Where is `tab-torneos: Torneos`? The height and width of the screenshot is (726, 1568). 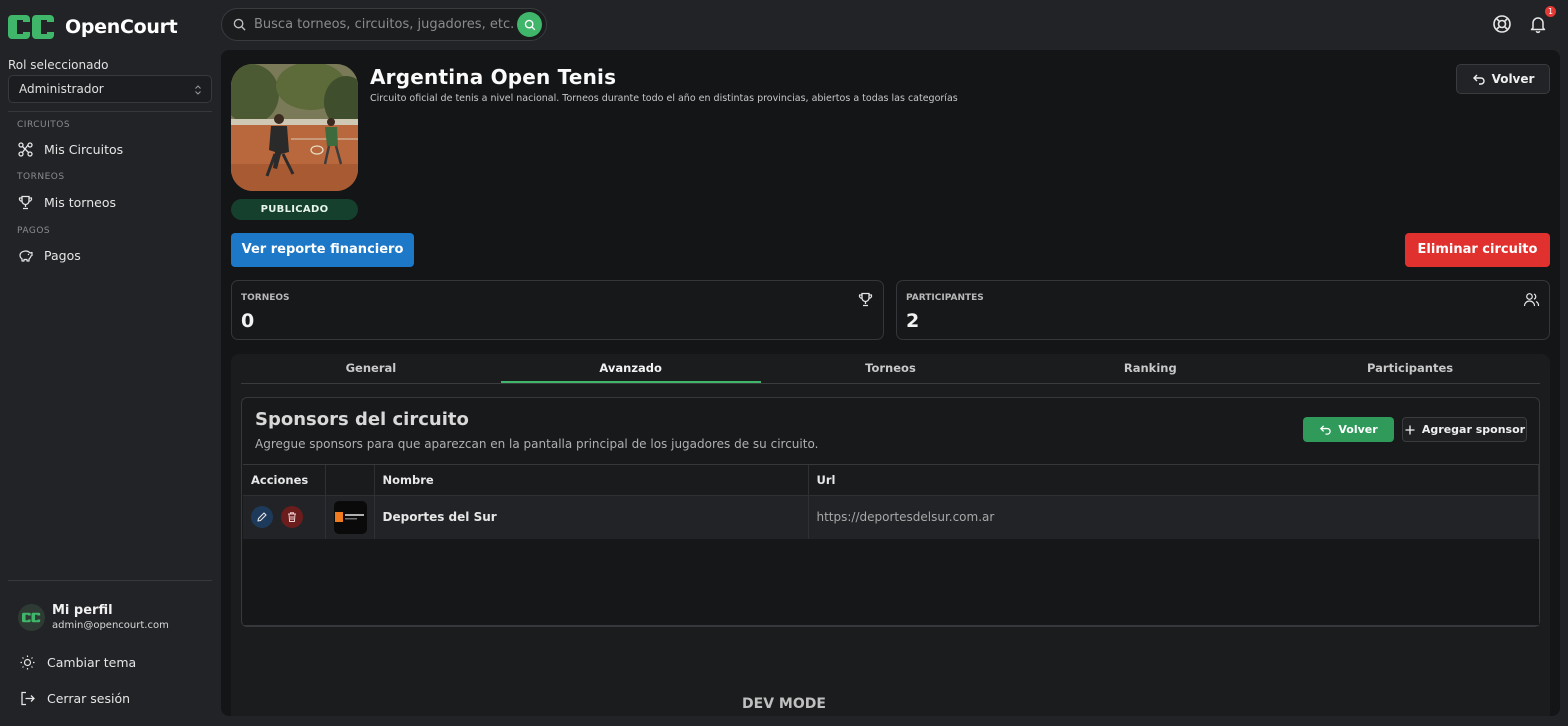
tab-torneos: Torneos is located at coordinates (891, 368).